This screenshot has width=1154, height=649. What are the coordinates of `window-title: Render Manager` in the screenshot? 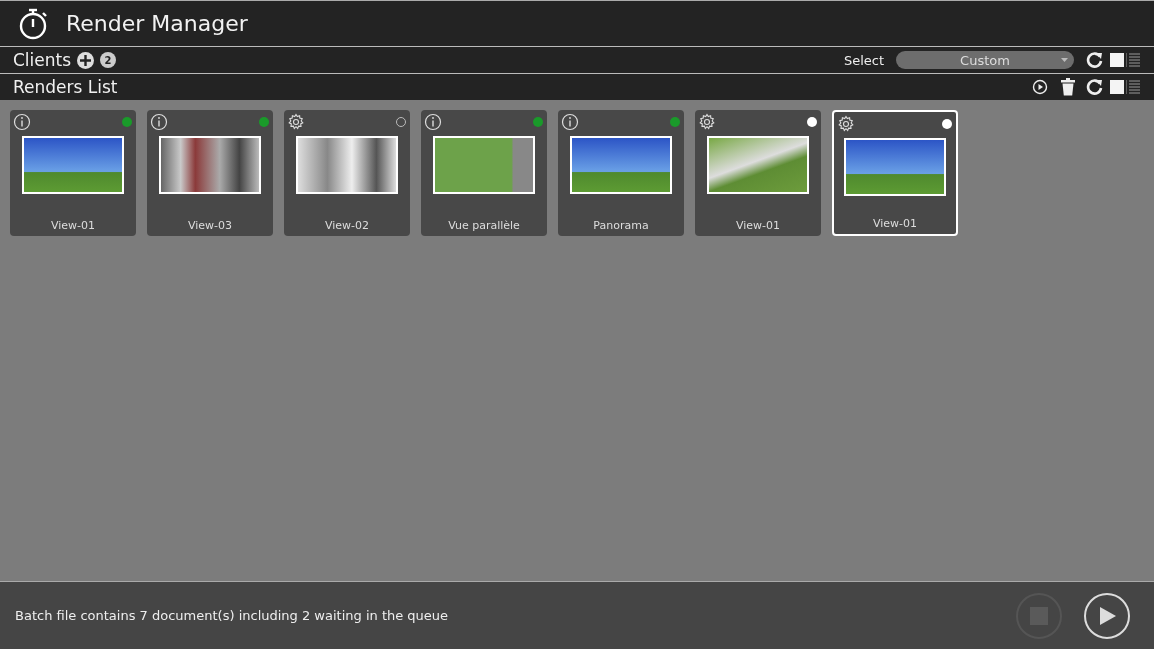 It's located at (157, 23).